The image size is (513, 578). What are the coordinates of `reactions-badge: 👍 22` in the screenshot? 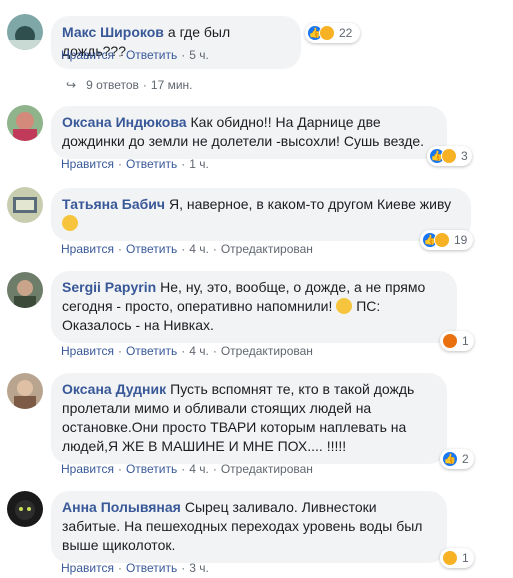 It's located at (332, 33).